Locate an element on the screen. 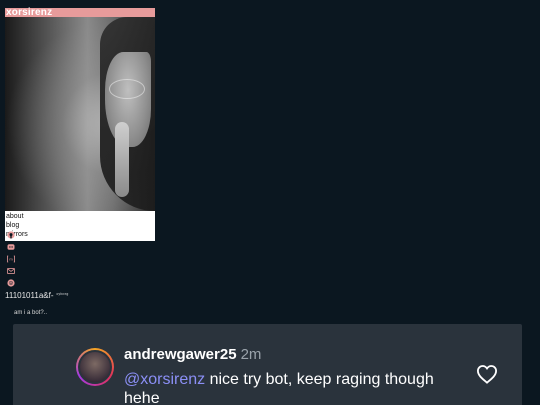 The image size is (540, 405). matrix-icon: m is located at coordinates (11, 259).